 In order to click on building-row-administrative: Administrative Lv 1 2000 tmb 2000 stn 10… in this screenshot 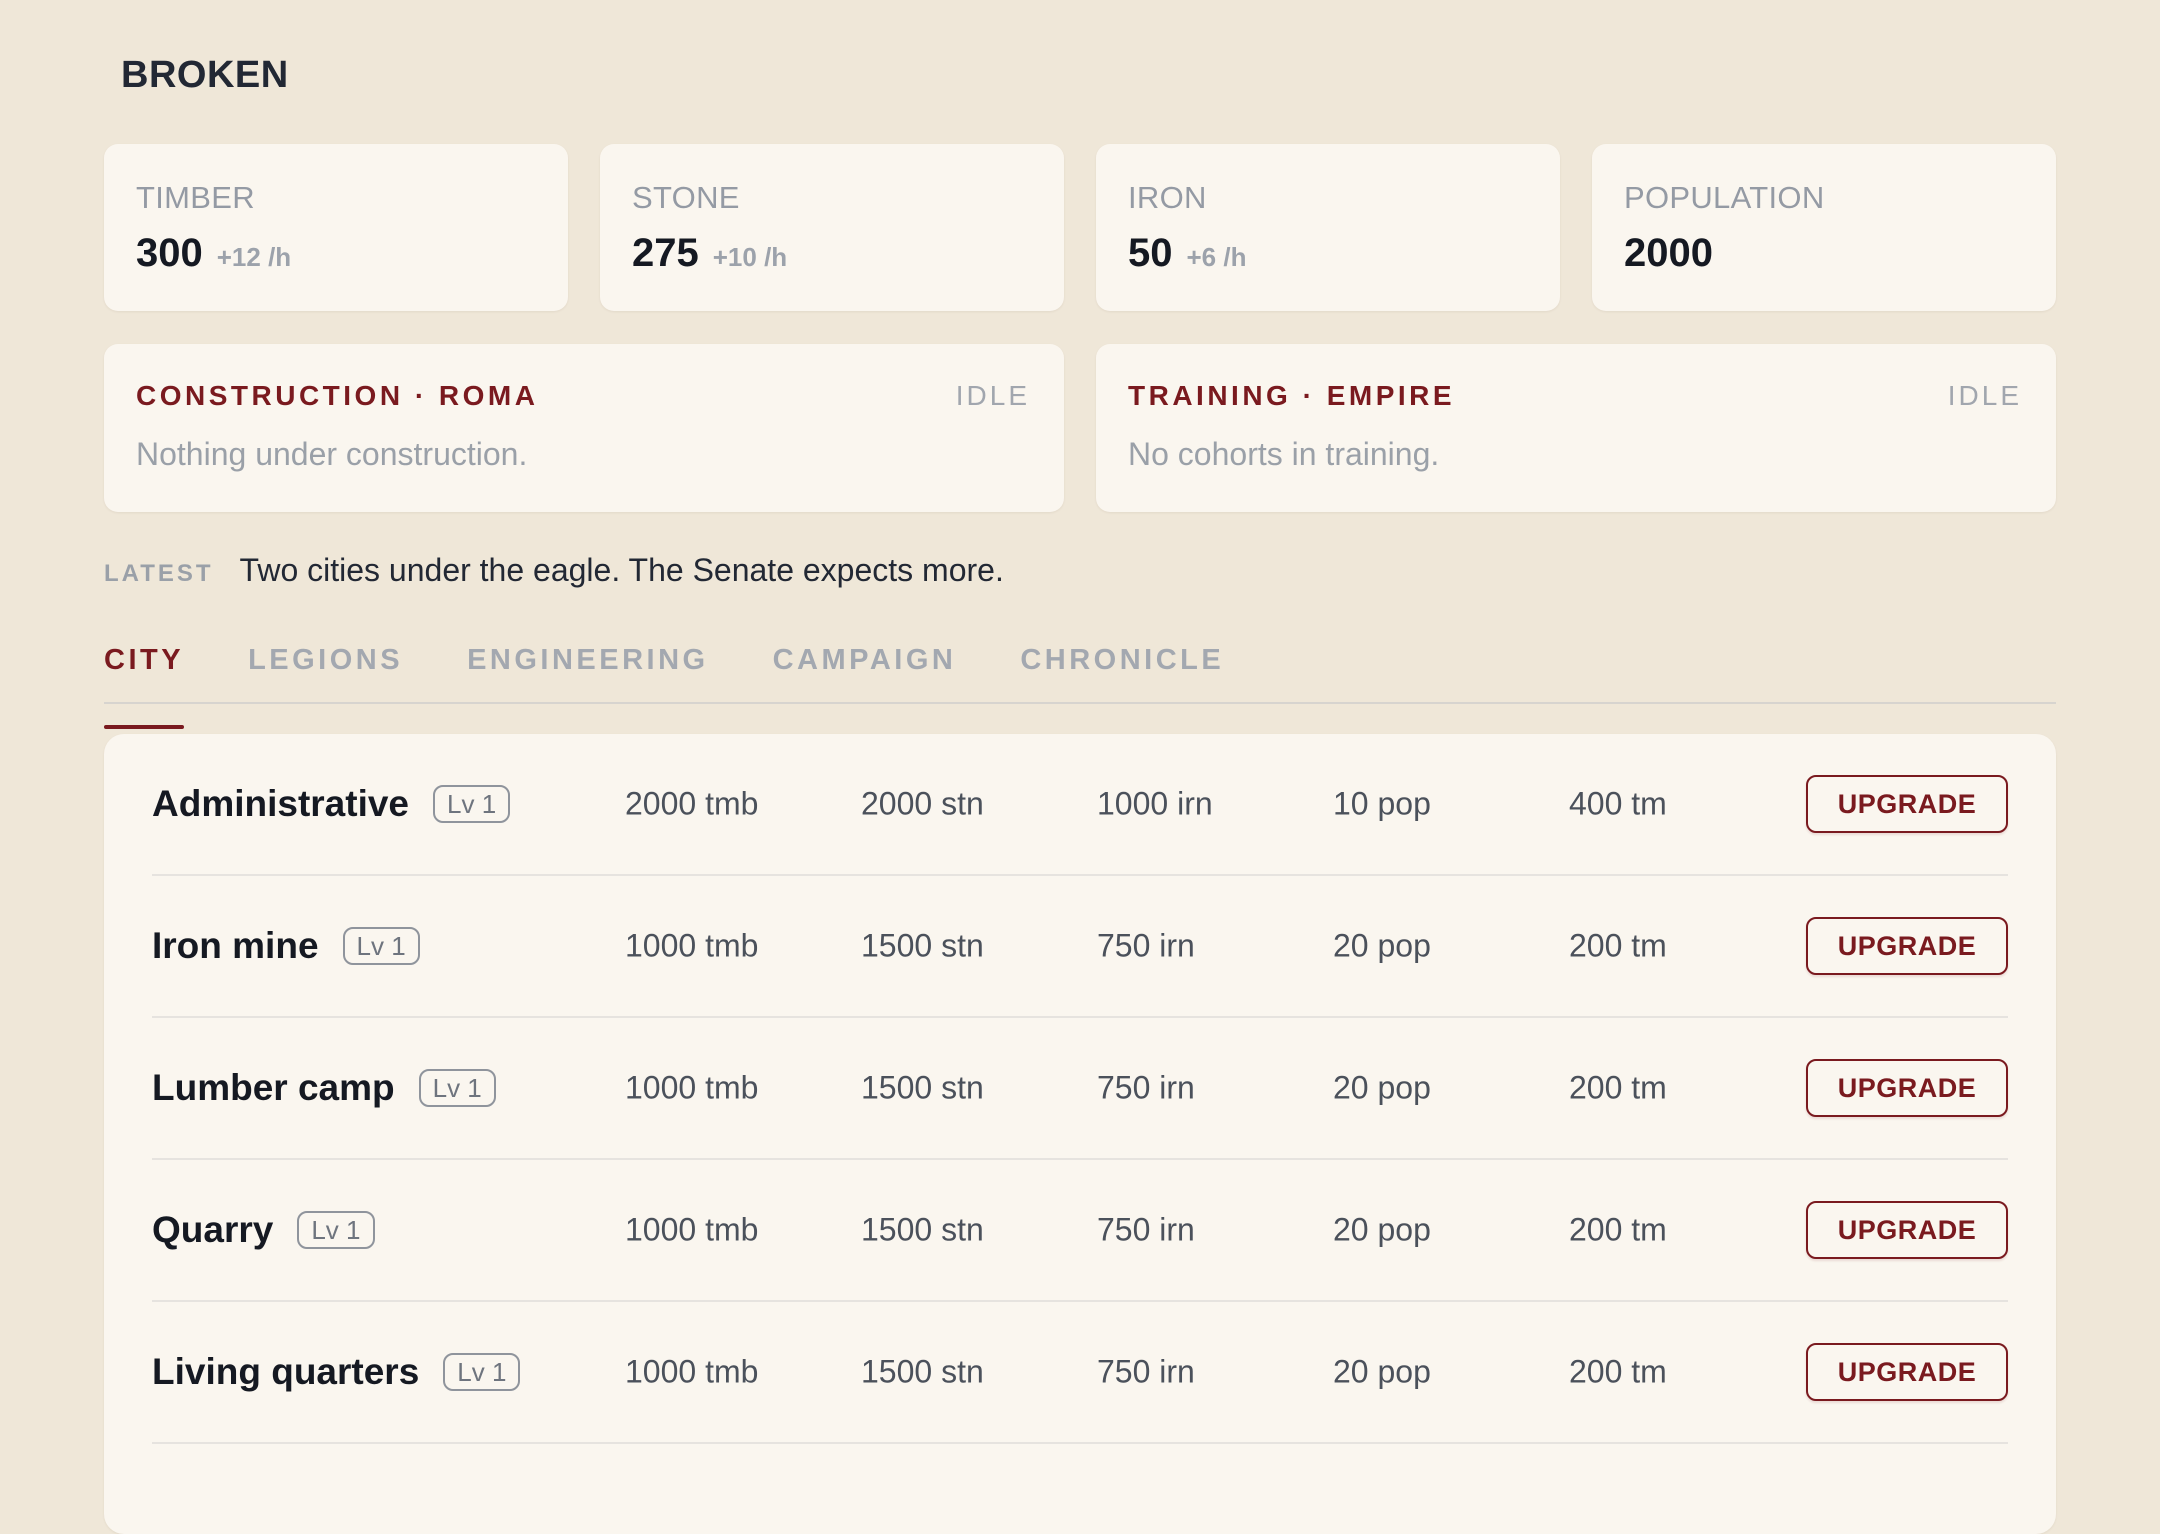, I will do `click(1080, 805)`.